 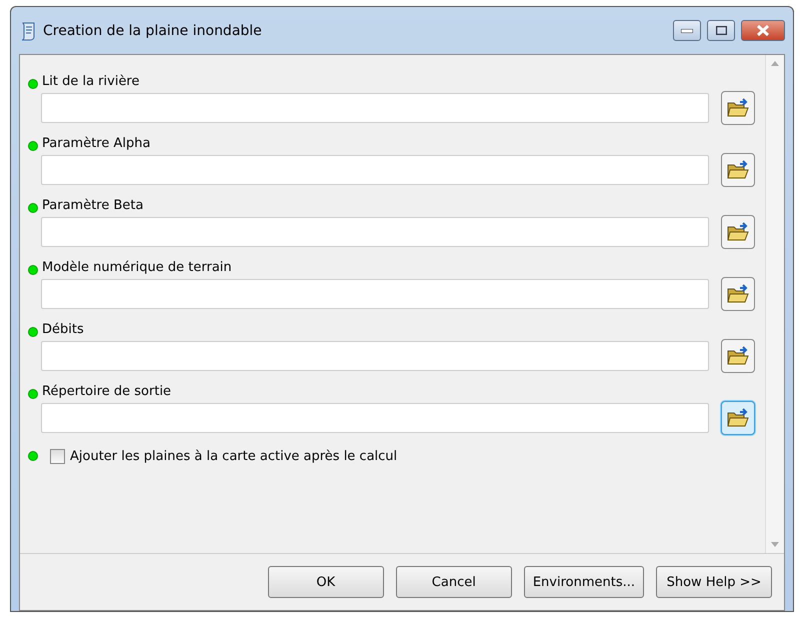 What do you see at coordinates (33, 455) in the screenshot?
I see `optional-dot` at bounding box center [33, 455].